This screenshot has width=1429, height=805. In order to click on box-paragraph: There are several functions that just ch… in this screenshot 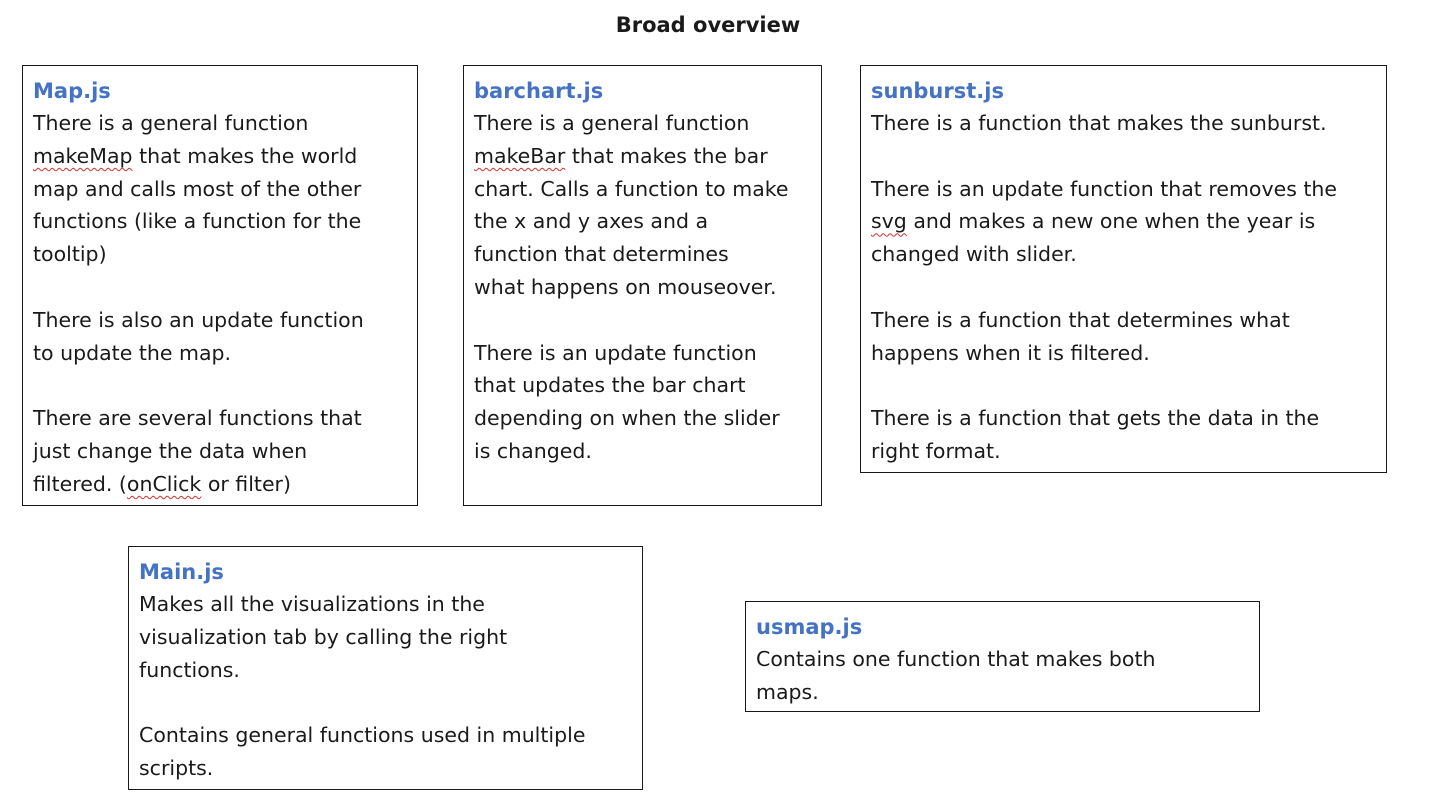, I will do `click(220, 451)`.